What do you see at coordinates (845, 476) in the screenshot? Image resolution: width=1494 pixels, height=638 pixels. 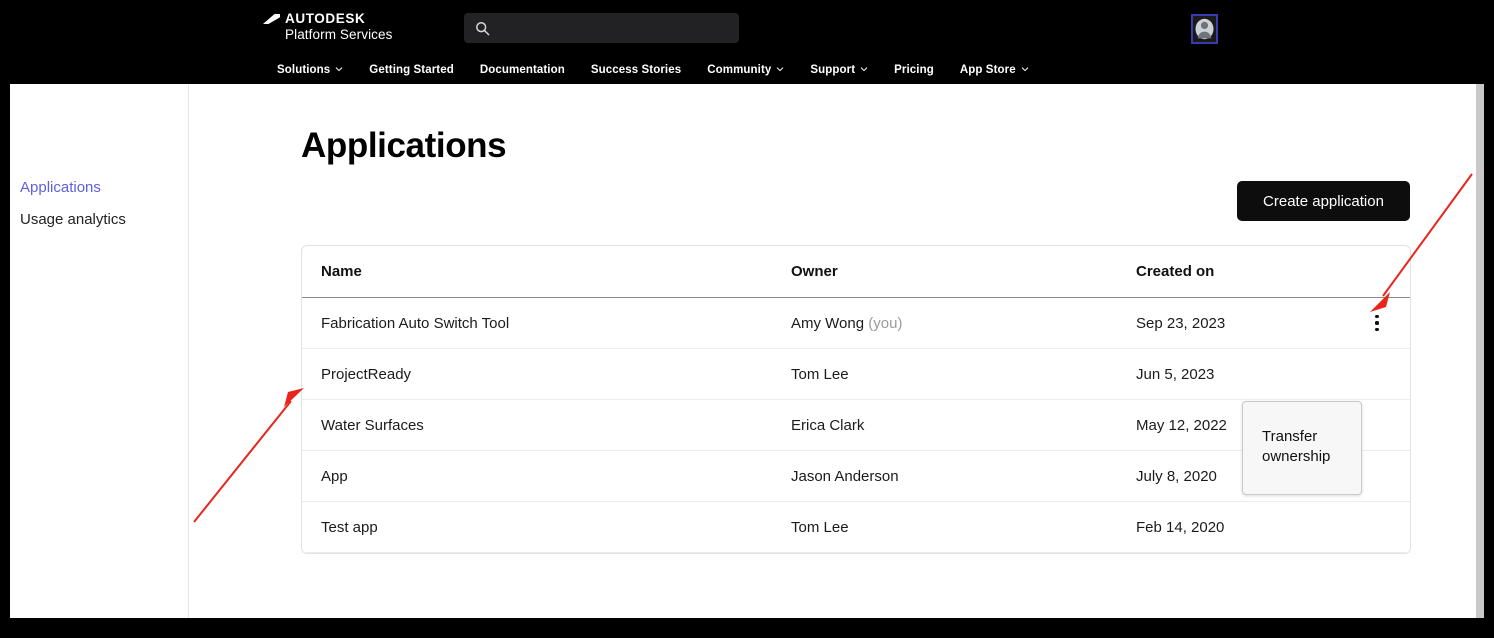 I see `owner-name: Jason Anderson` at bounding box center [845, 476].